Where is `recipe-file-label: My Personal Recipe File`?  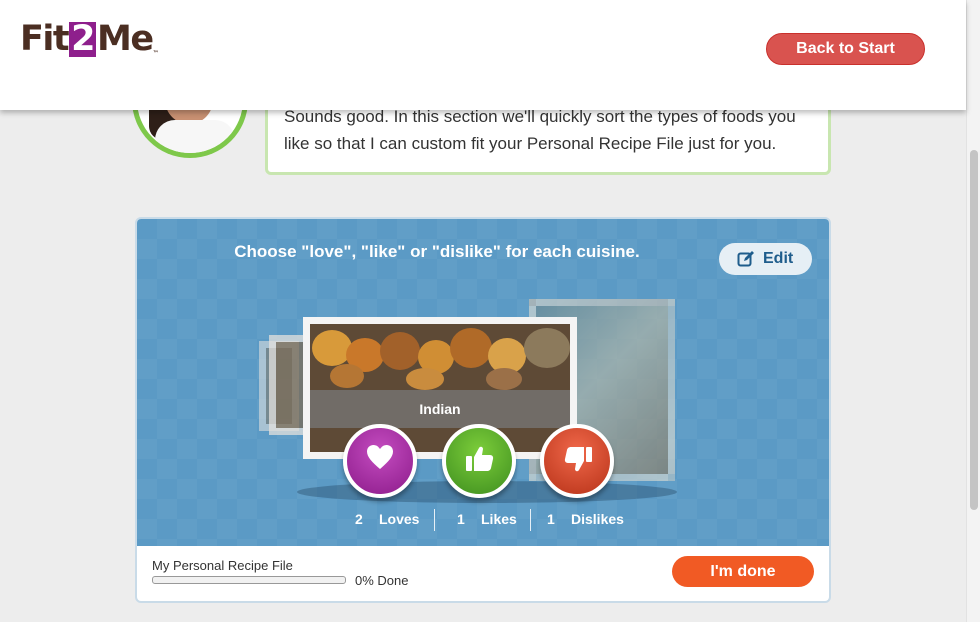
recipe-file-label: My Personal Recipe File is located at coordinates (222, 565).